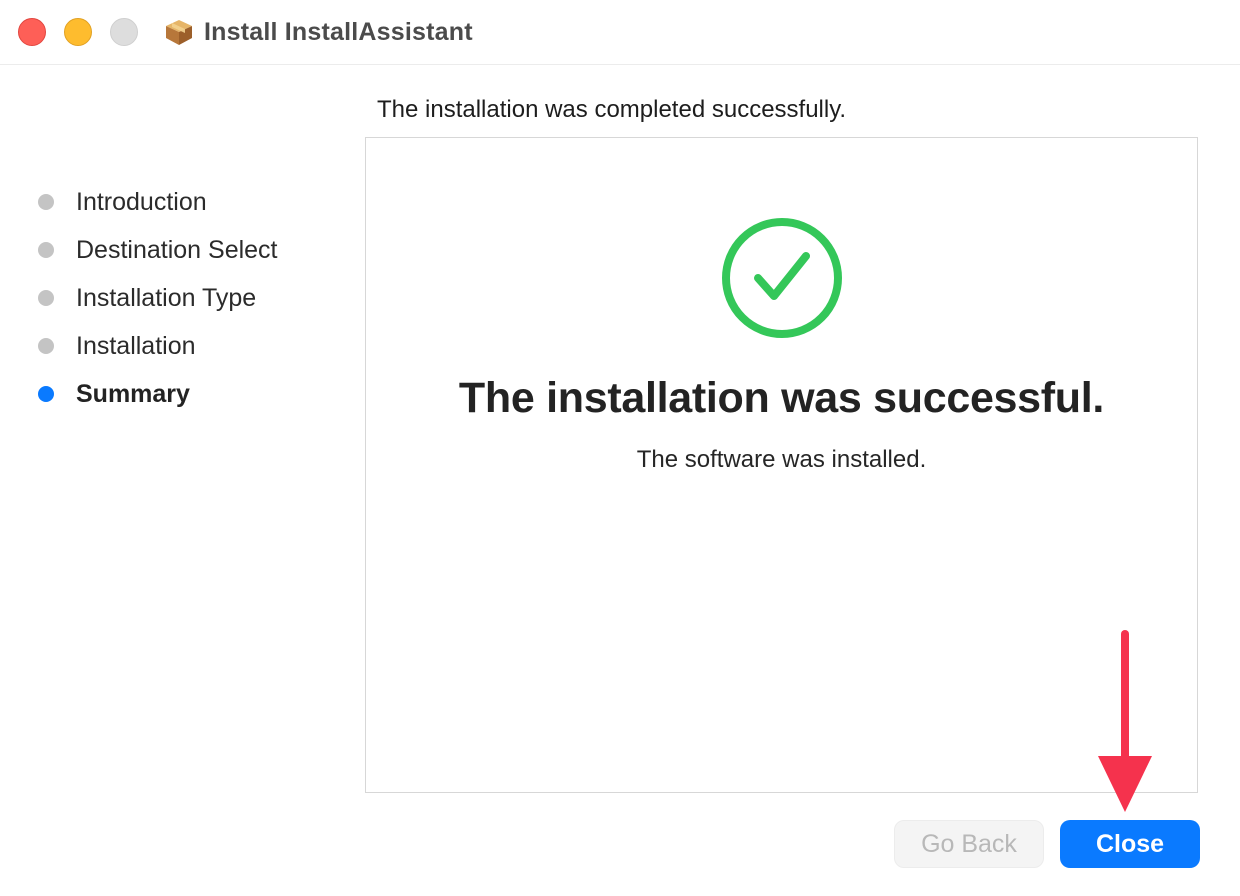 The image size is (1240, 896). I want to click on sidebar-step-label: Destination Select, so click(177, 249).